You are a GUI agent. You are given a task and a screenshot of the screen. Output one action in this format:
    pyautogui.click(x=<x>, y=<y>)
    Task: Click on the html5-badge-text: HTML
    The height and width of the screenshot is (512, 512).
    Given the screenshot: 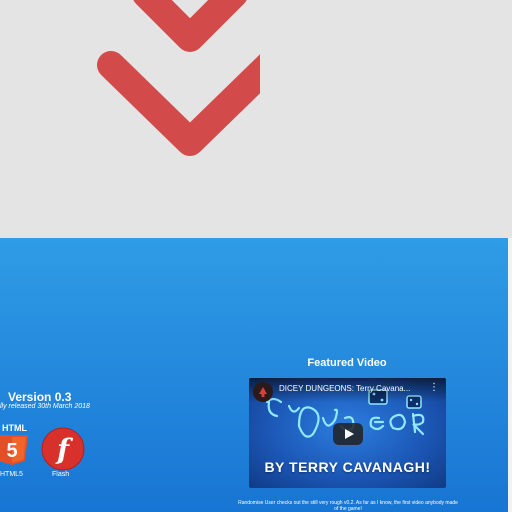 What is the action you would take?
    pyautogui.click(x=14, y=428)
    